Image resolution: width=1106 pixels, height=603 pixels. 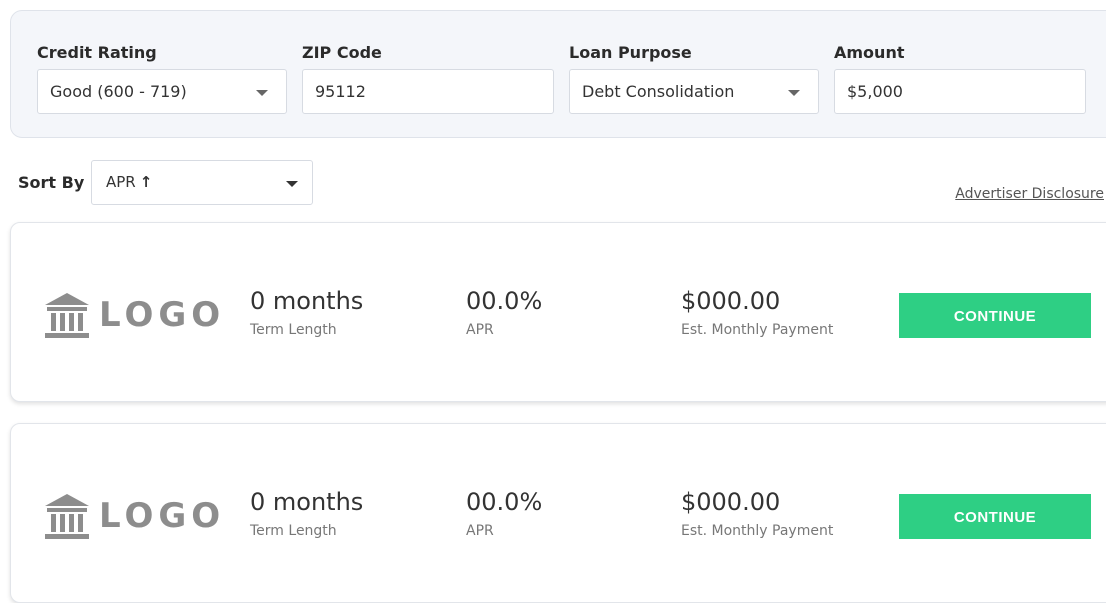 I want to click on sort-by-label: Sort By, so click(x=51, y=182).